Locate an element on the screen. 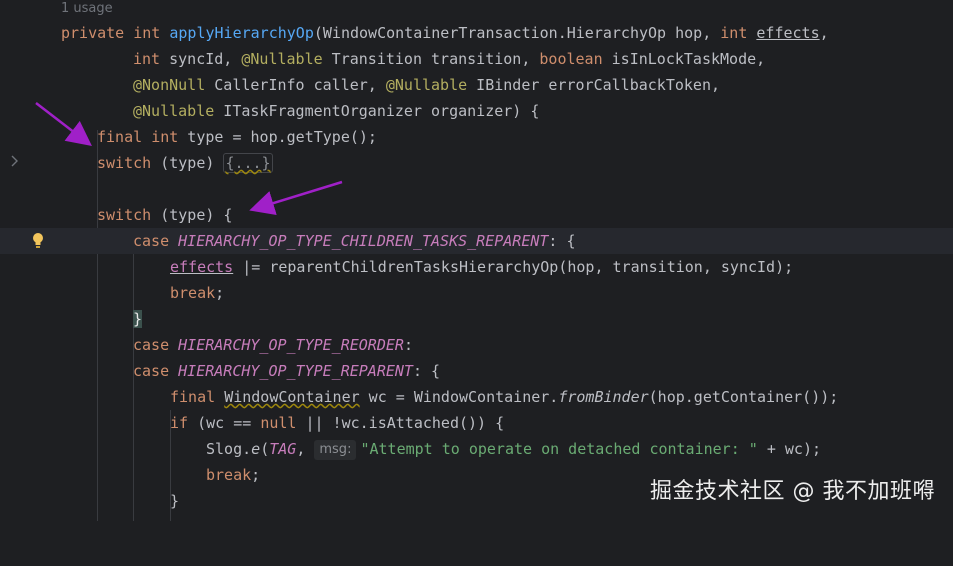 The width and height of the screenshot is (953, 566). folded-code-block: {...} is located at coordinates (248, 163).